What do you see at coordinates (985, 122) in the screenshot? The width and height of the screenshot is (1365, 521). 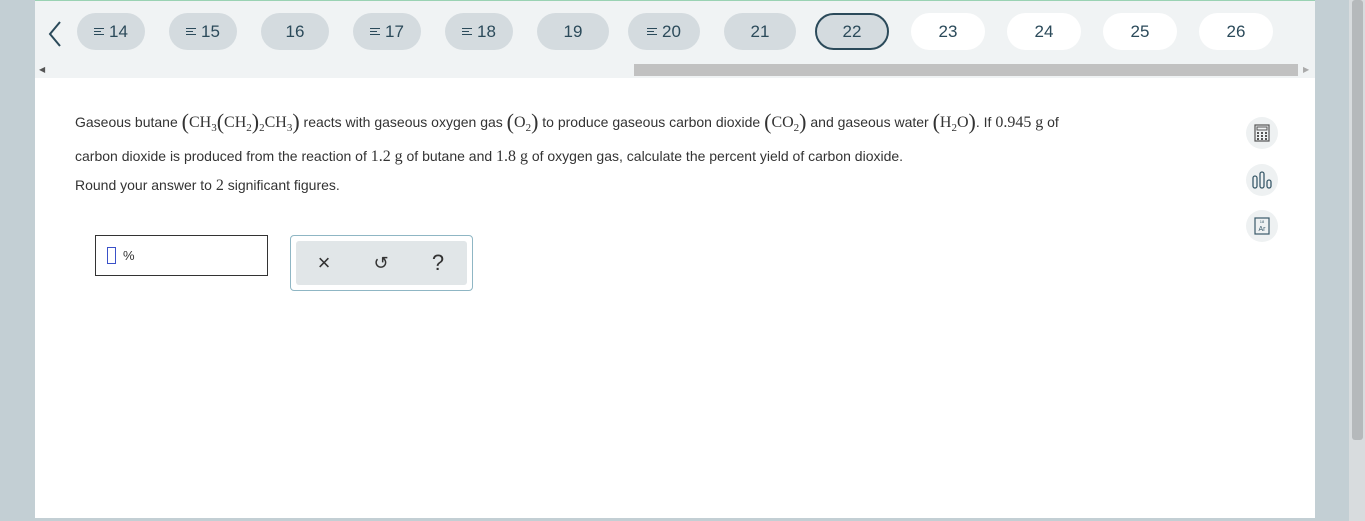 I see `question-text-segment: . If` at bounding box center [985, 122].